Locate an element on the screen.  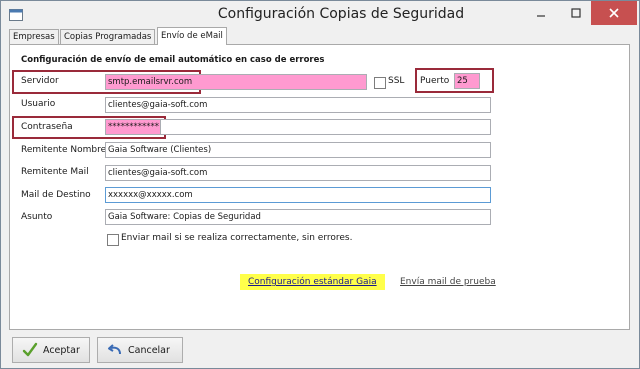
tab-copias-programadas: Copias Programadas is located at coordinates (108, 36).